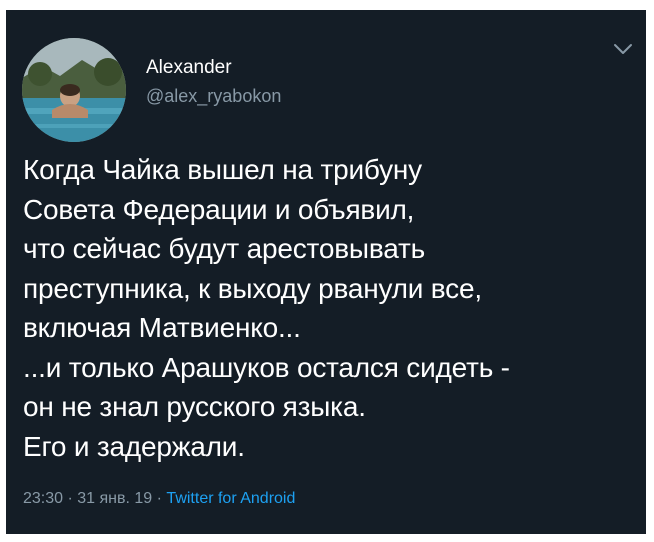 The image size is (654, 542). What do you see at coordinates (252, 288) in the screenshot?
I see `tweet-text-line: преступника, к выходу рванули все,` at bounding box center [252, 288].